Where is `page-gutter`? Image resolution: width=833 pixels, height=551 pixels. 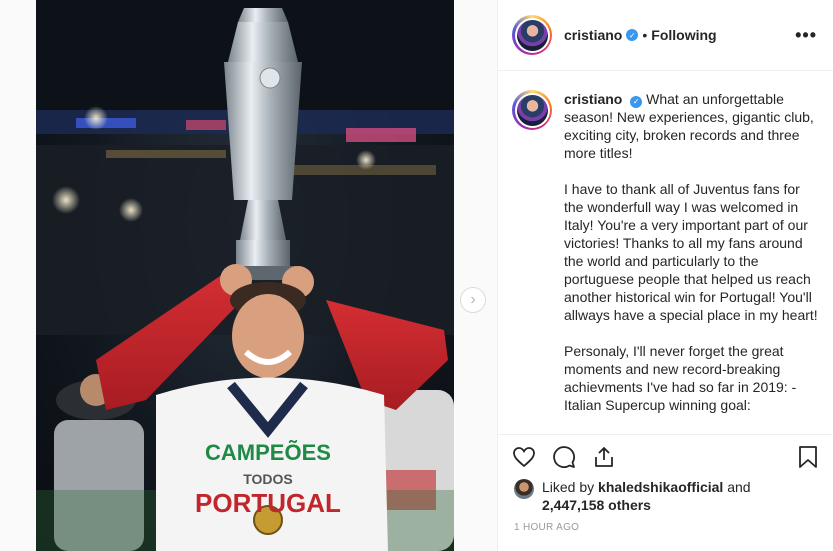
page-gutter is located at coordinates (18, 275).